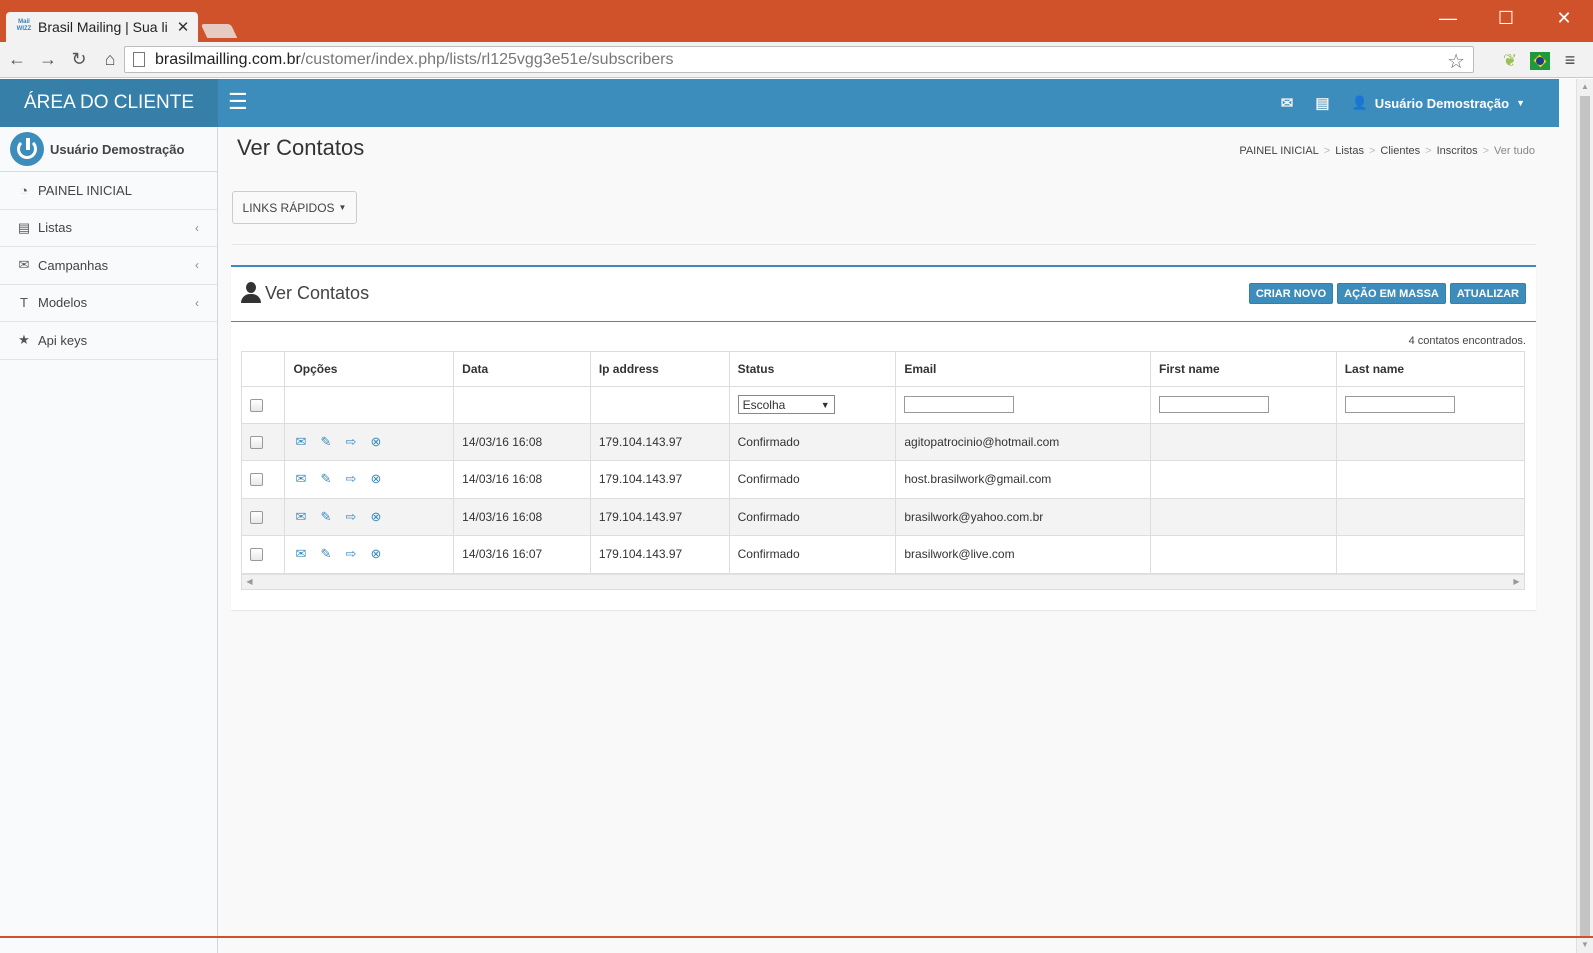  I want to click on sidebar-item-modelos: T Modelos ‹, so click(108, 303).